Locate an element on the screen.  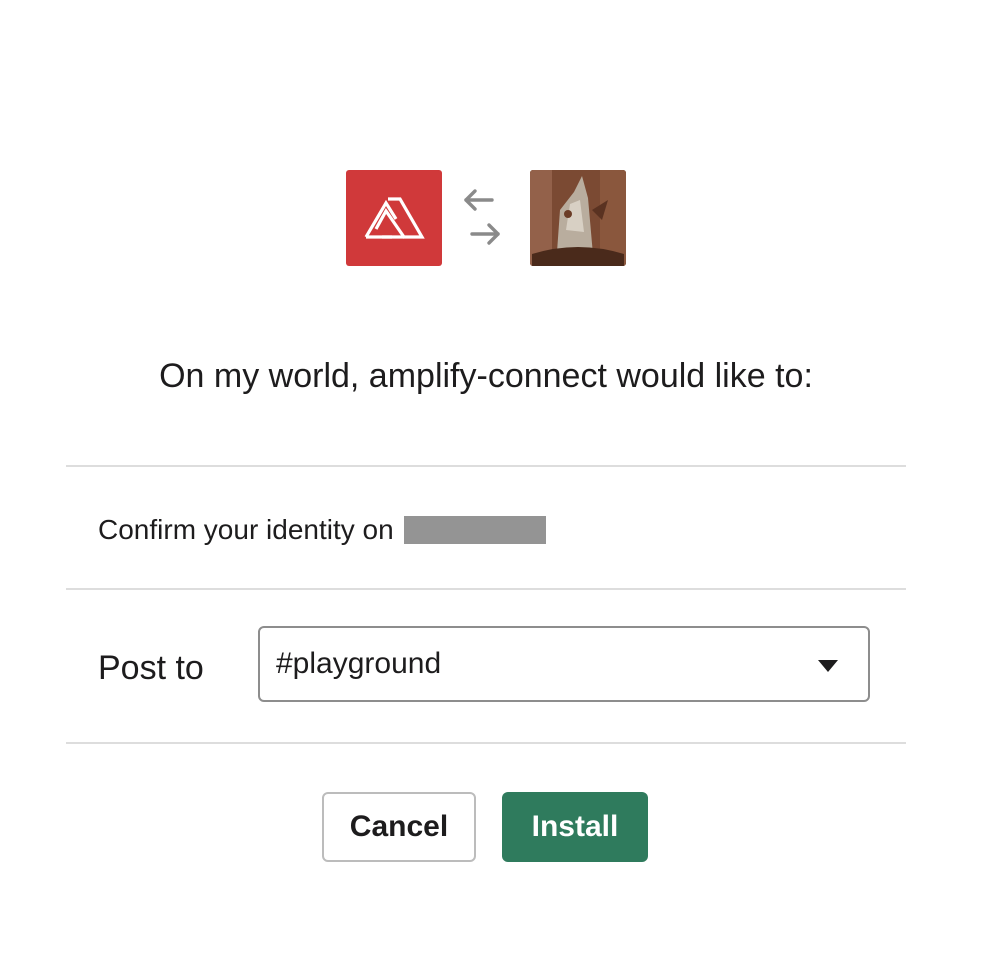
app-logo is located at coordinates (394, 218).